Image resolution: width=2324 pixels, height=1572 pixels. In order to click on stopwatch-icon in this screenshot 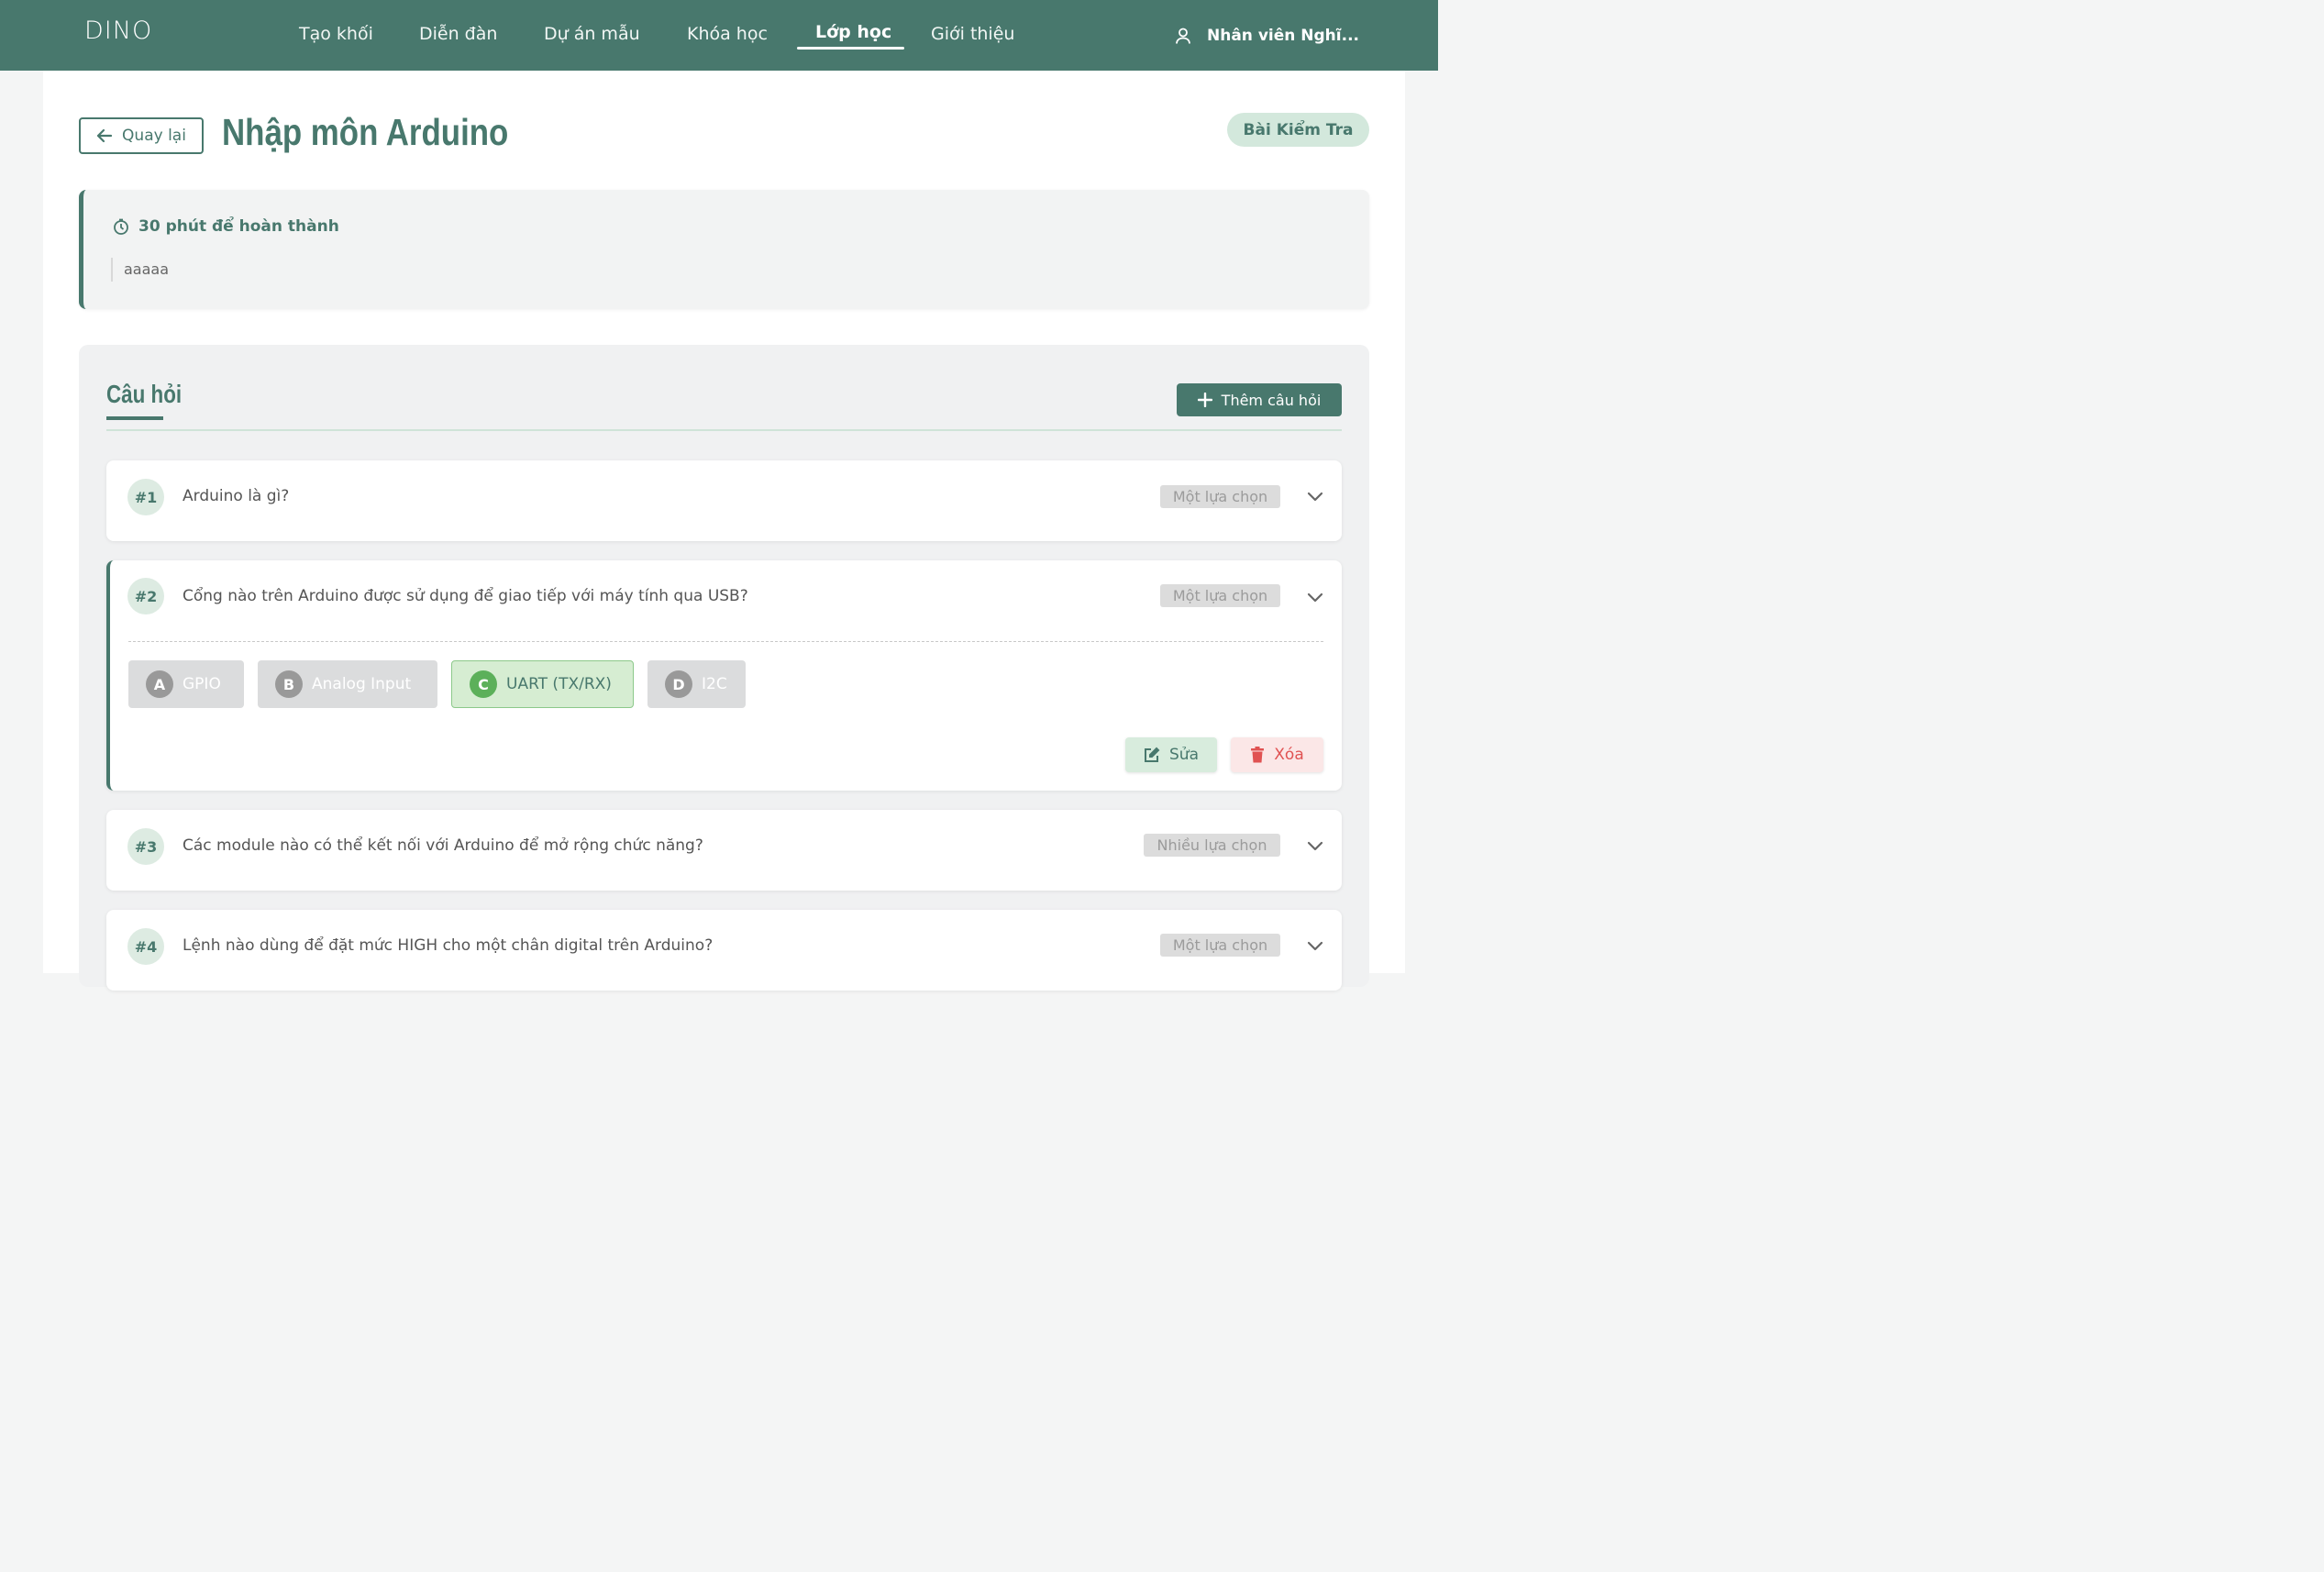, I will do `click(121, 226)`.